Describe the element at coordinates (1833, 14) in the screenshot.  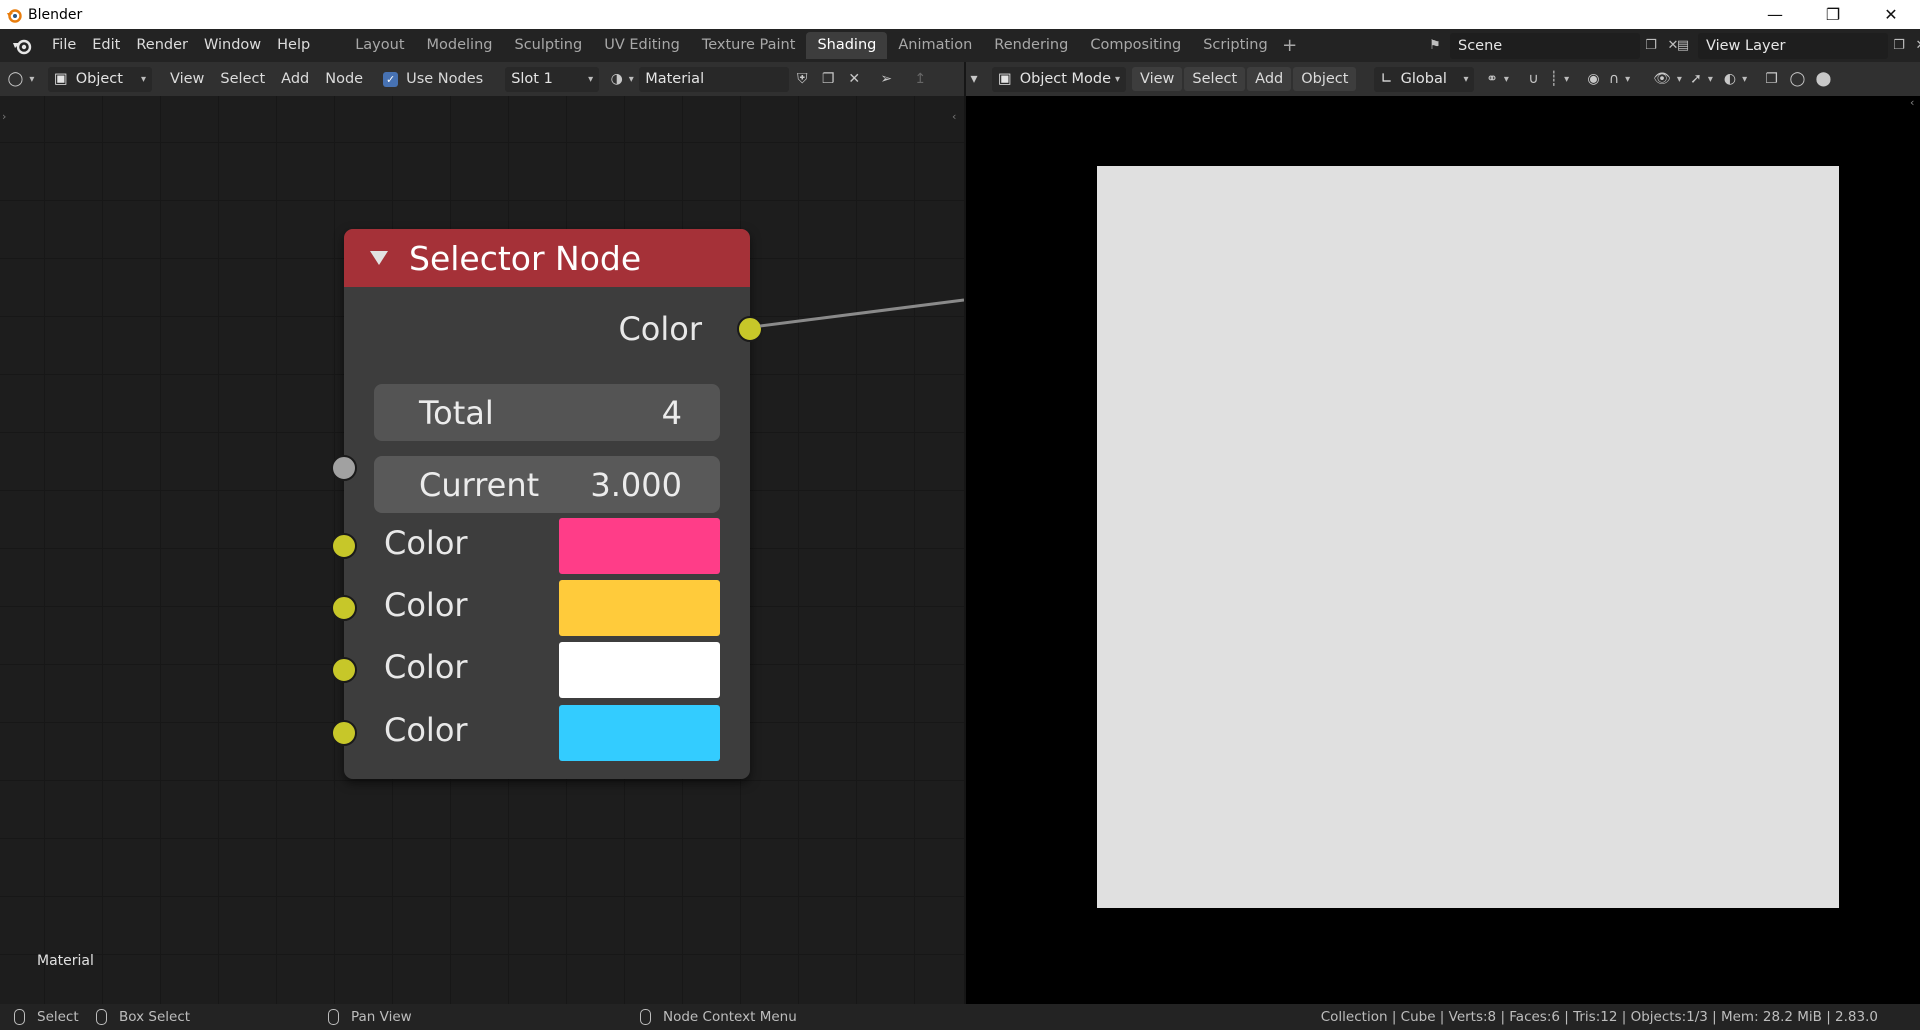
I see `restore-icon: ❐` at that location.